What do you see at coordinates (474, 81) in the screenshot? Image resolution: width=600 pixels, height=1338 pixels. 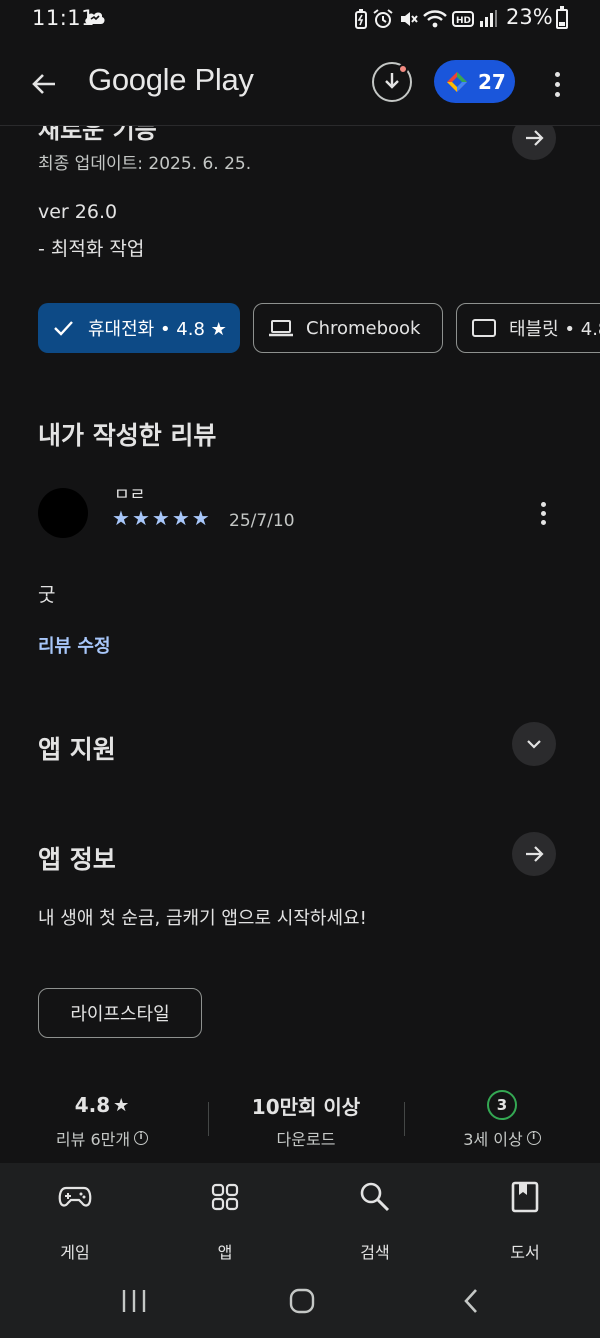 I see `play-points-button: 27` at bounding box center [474, 81].